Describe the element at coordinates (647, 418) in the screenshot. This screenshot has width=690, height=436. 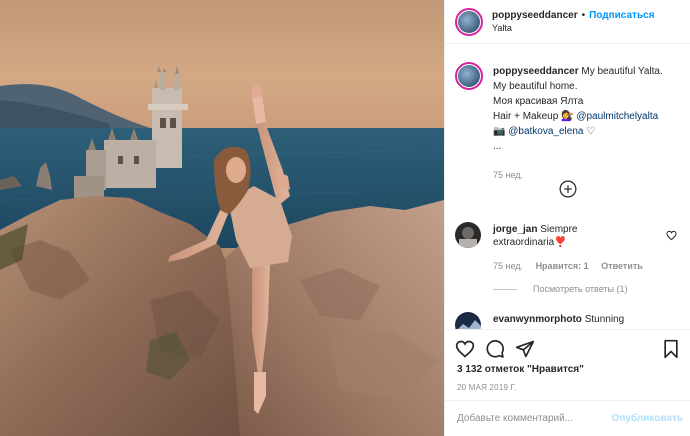
I see `publish-button: Опубликовать` at that location.